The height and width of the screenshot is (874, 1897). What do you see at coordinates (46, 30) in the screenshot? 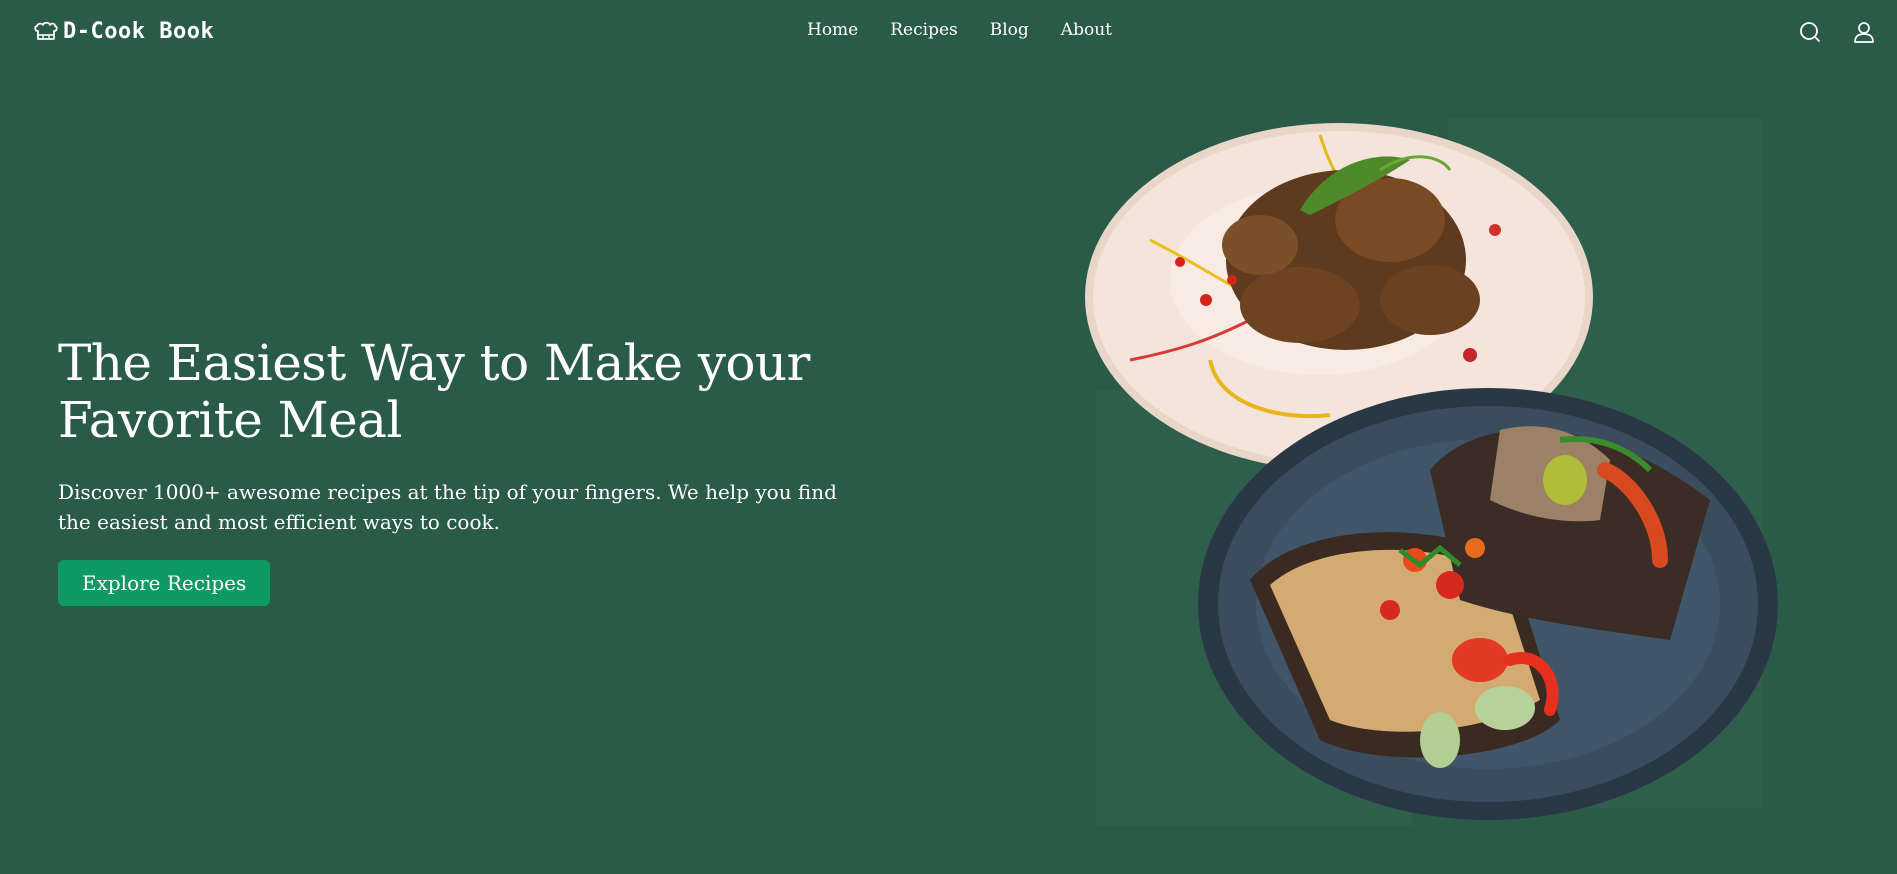
I see `chef-hat-icon` at bounding box center [46, 30].